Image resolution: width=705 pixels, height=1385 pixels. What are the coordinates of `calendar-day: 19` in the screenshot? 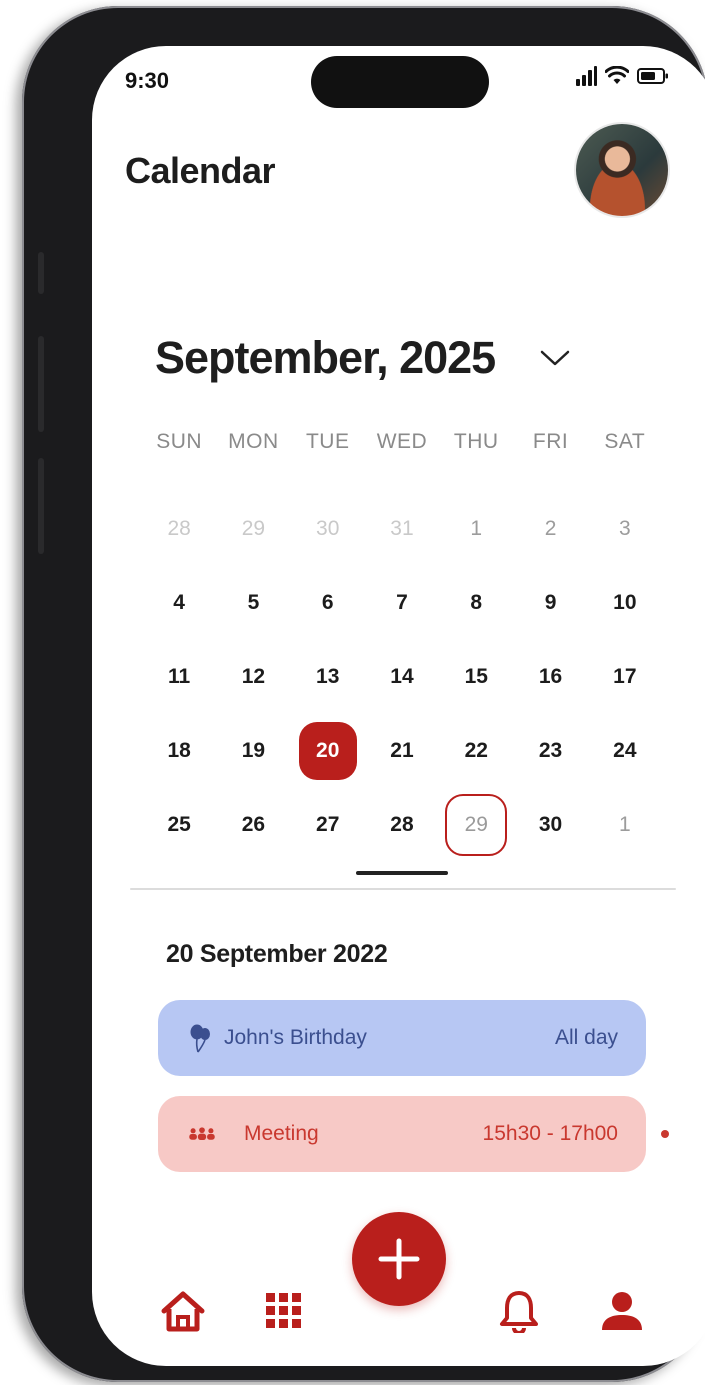 It's located at (253, 751).